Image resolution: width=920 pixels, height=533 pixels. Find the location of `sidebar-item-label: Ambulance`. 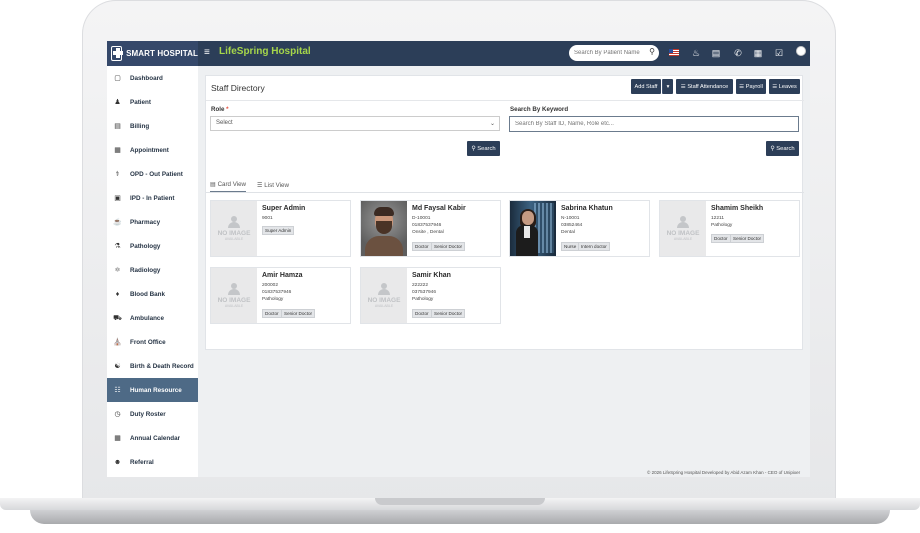

sidebar-item-label: Ambulance is located at coordinates (147, 318).